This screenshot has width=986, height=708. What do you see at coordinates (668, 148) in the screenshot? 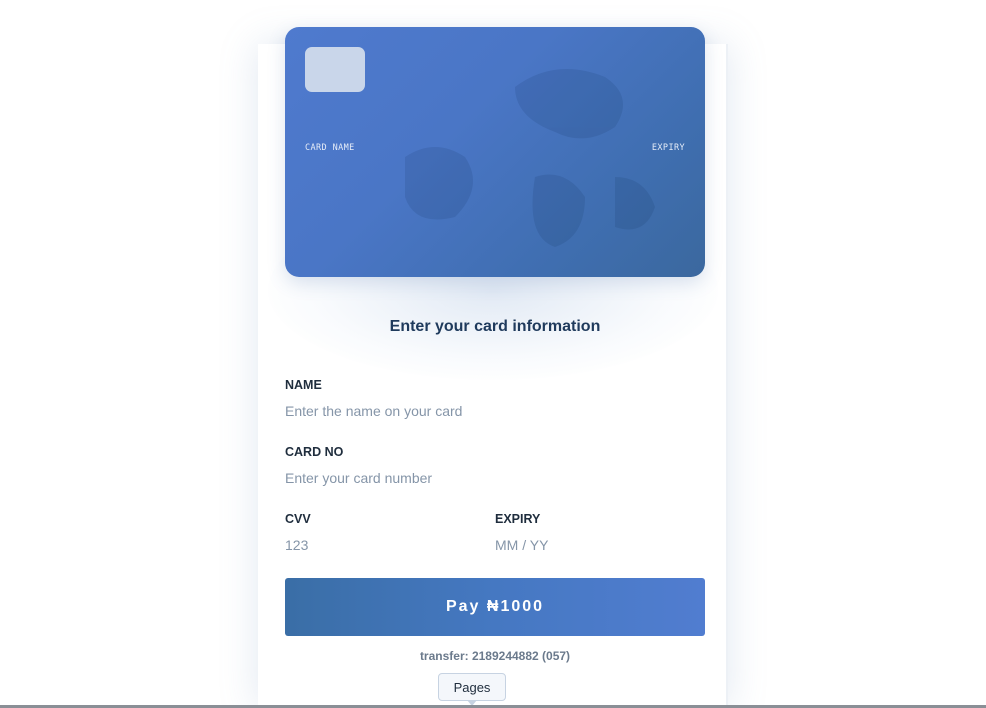
I see `card-expiry-label: EXPIRY` at bounding box center [668, 148].